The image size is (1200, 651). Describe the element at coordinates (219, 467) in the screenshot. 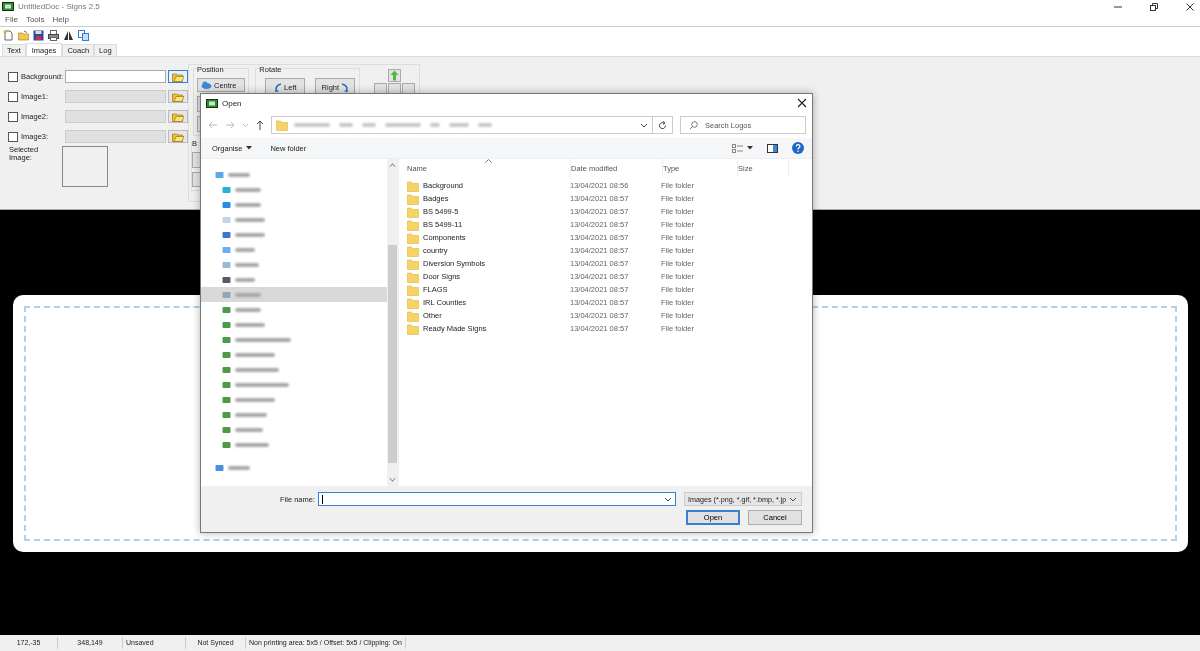

I see `drive-icon` at that location.